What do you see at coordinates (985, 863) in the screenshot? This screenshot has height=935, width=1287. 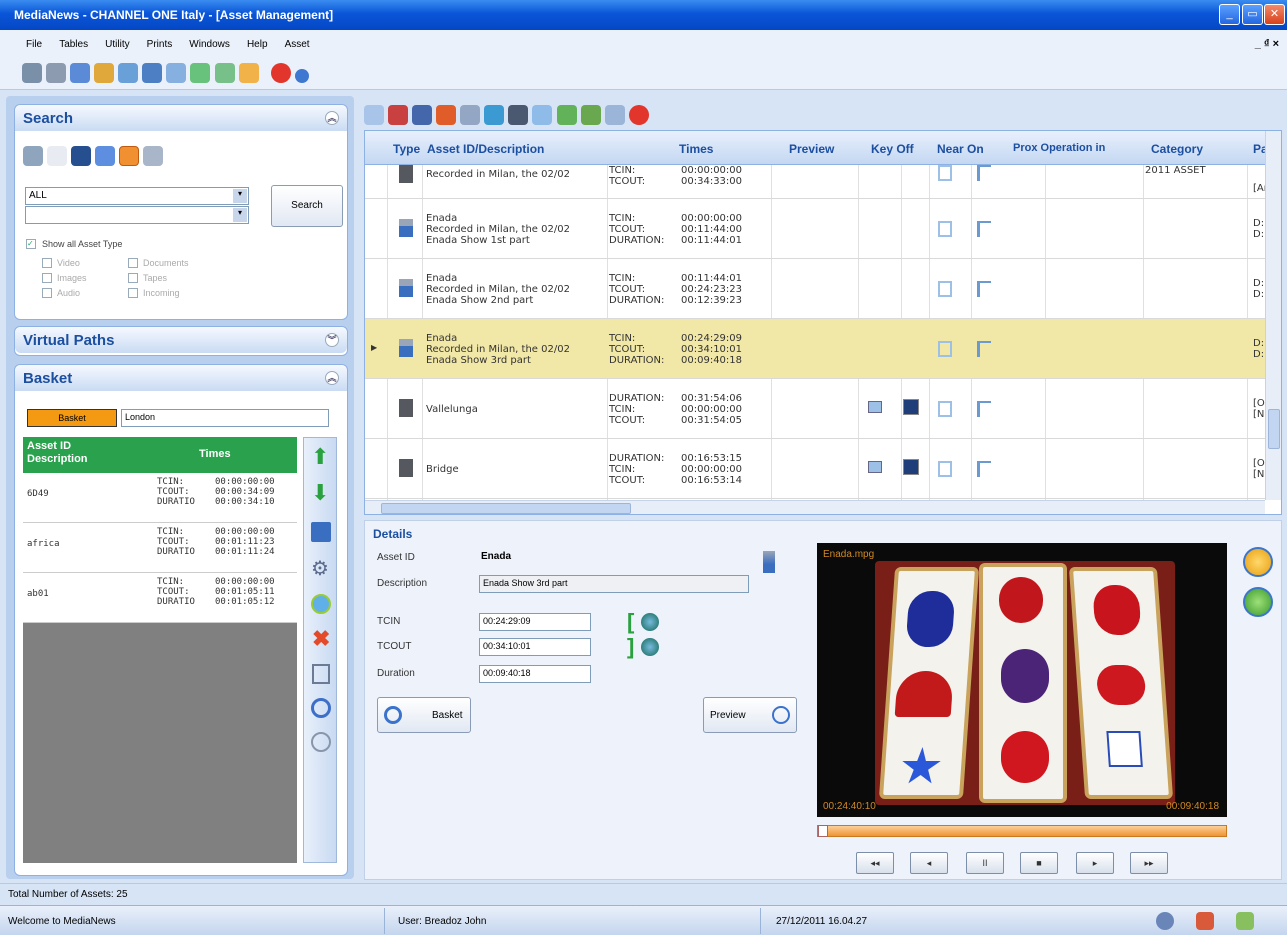 I see `pause-button: II` at bounding box center [985, 863].